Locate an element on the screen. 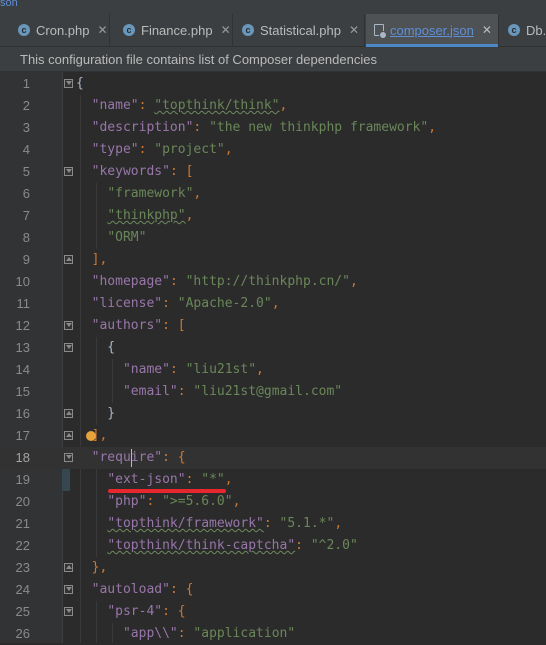 Image resolution: width=546 pixels, height=645 pixels. line-number: 5 is located at coordinates (26, 171).